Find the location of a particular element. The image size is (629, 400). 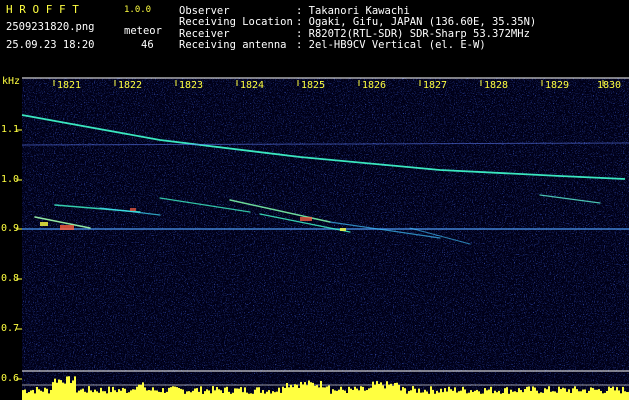

x-tick-1828: 1828 is located at coordinates (496, 85).